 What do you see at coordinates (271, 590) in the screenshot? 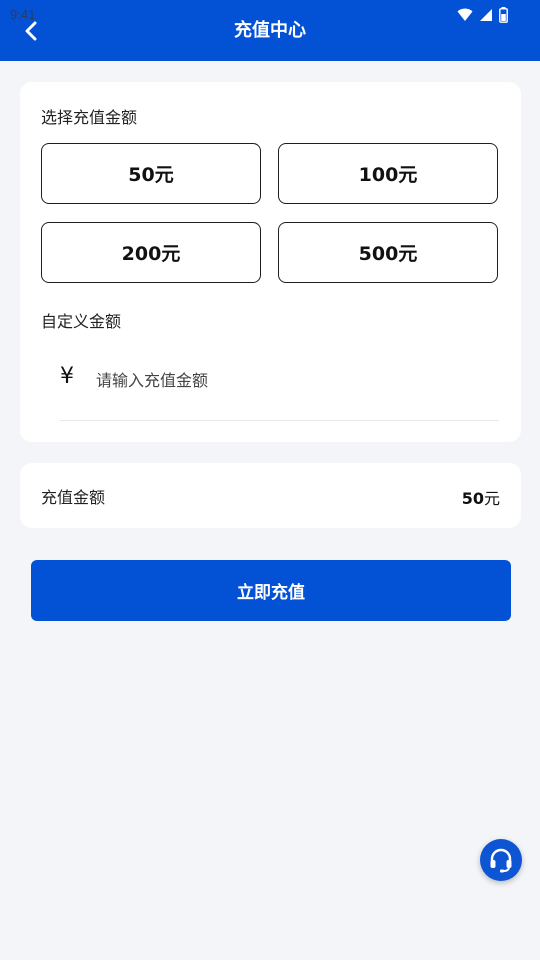
I see `recharge-now-button: 立即充值` at bounding box center [271, 590].